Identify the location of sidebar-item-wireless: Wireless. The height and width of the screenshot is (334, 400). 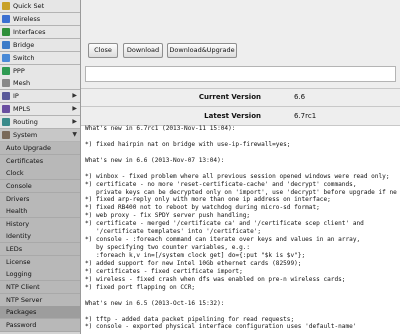
(40, 19).